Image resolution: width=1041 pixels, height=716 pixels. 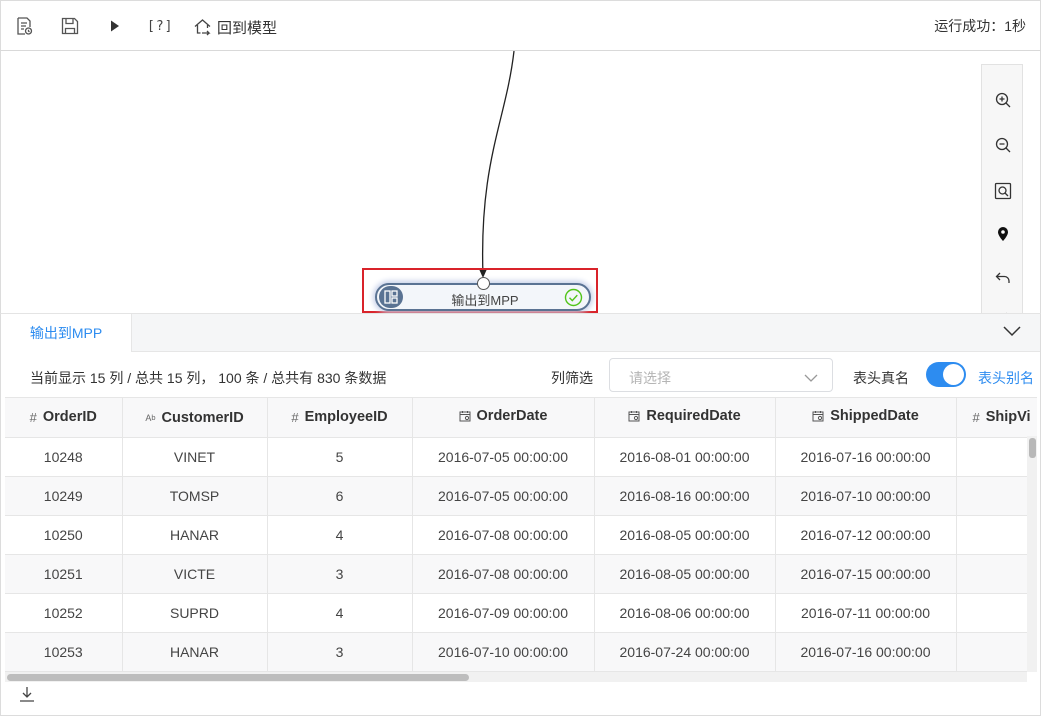 What do you see at coordinates (64, 535) in the screenshot?
I see `table-cell: 10250` at bounding box center [64, 535].